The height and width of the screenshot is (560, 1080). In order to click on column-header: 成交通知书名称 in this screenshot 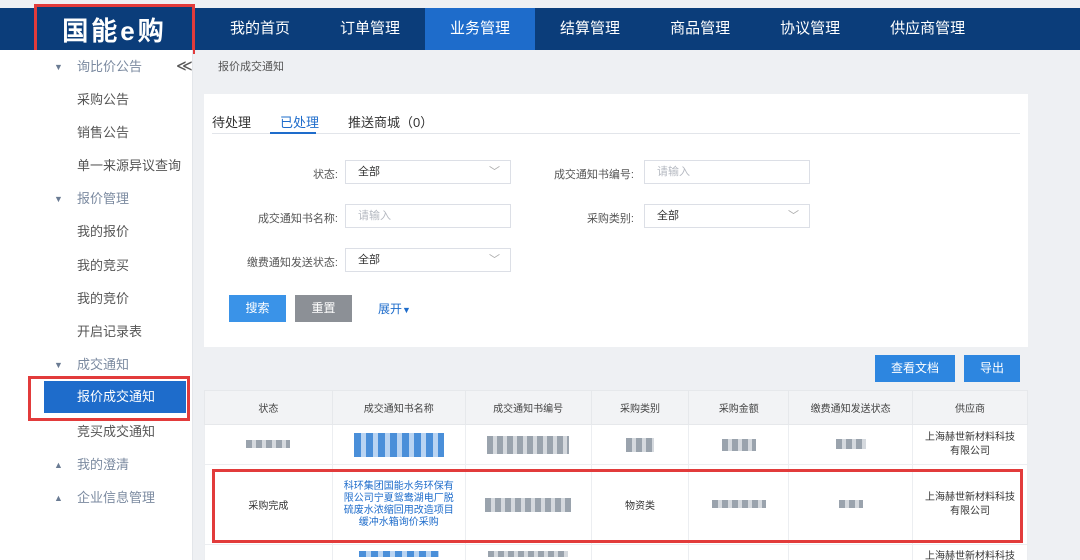, I will do `click(398, 407)`.